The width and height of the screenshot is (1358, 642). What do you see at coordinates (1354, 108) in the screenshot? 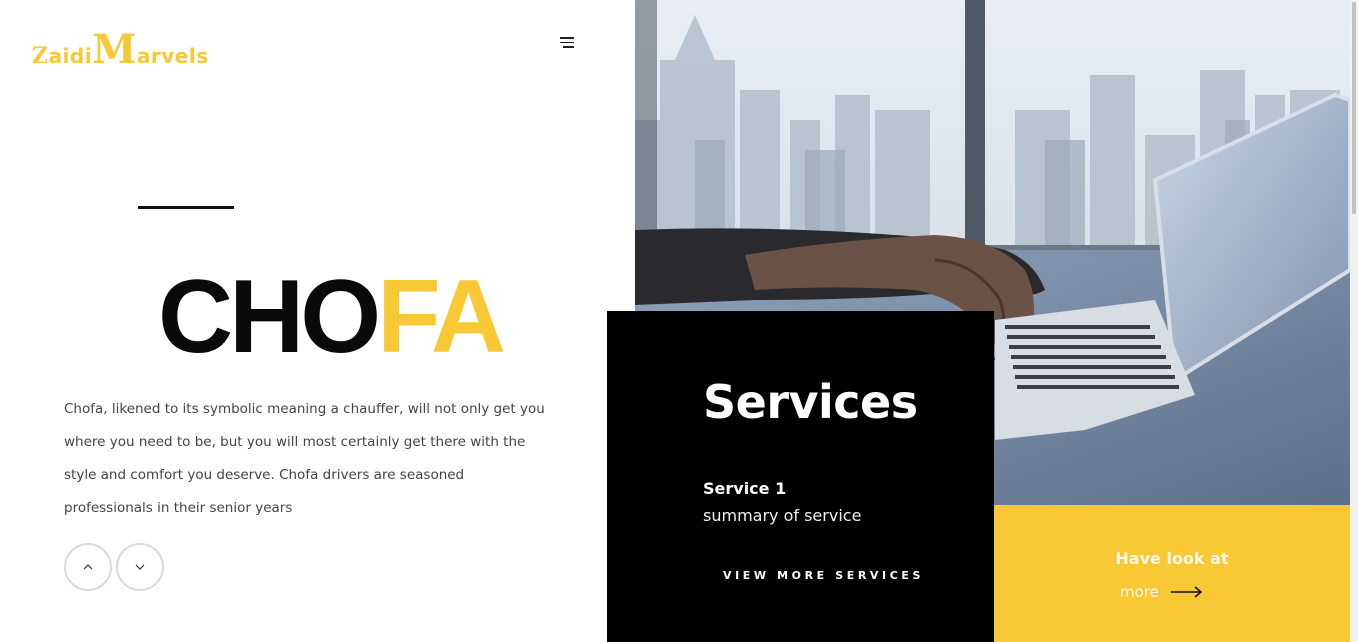
I see `scrollbar-thumb` at bounding box center [1354, 108].